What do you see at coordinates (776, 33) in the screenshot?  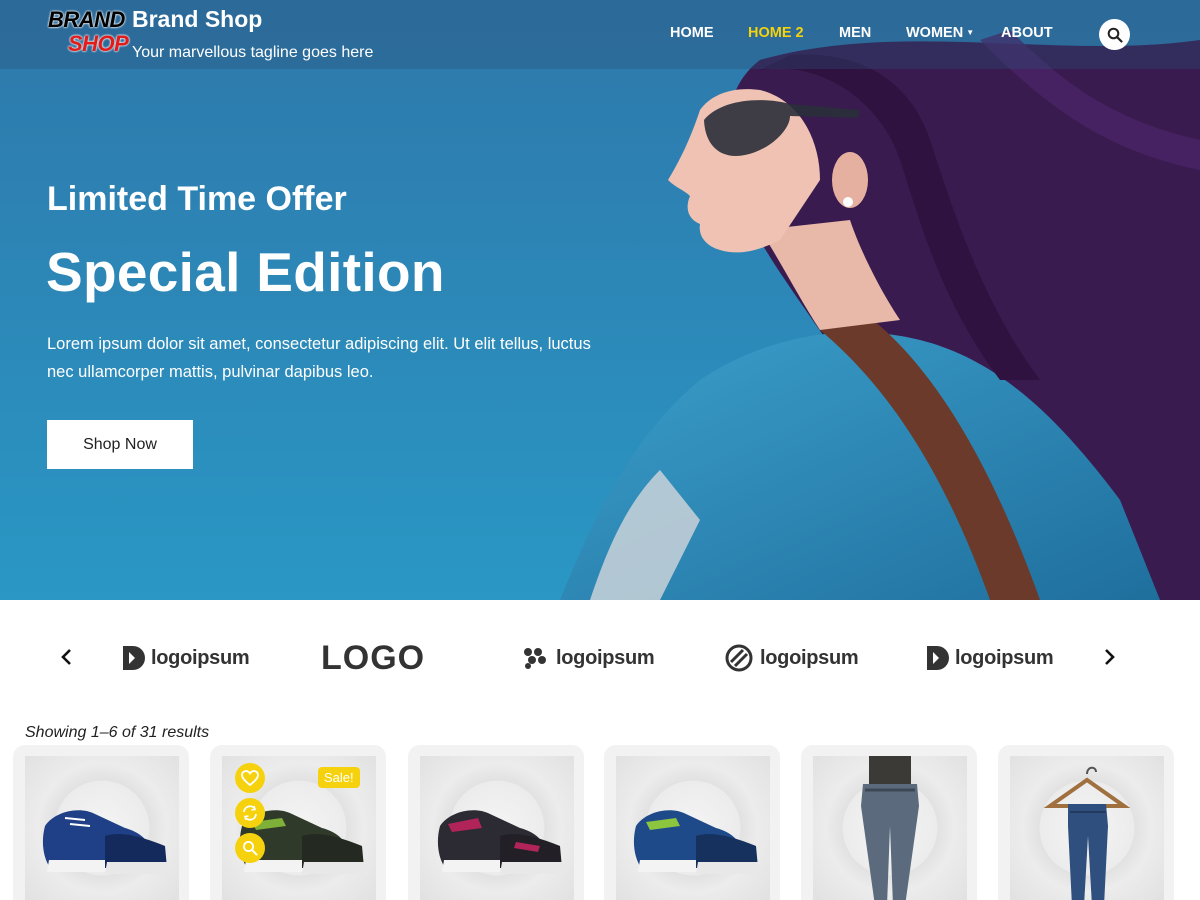 I see `nav-item-home-2: HOME 2` at bounding box center [776, 33].